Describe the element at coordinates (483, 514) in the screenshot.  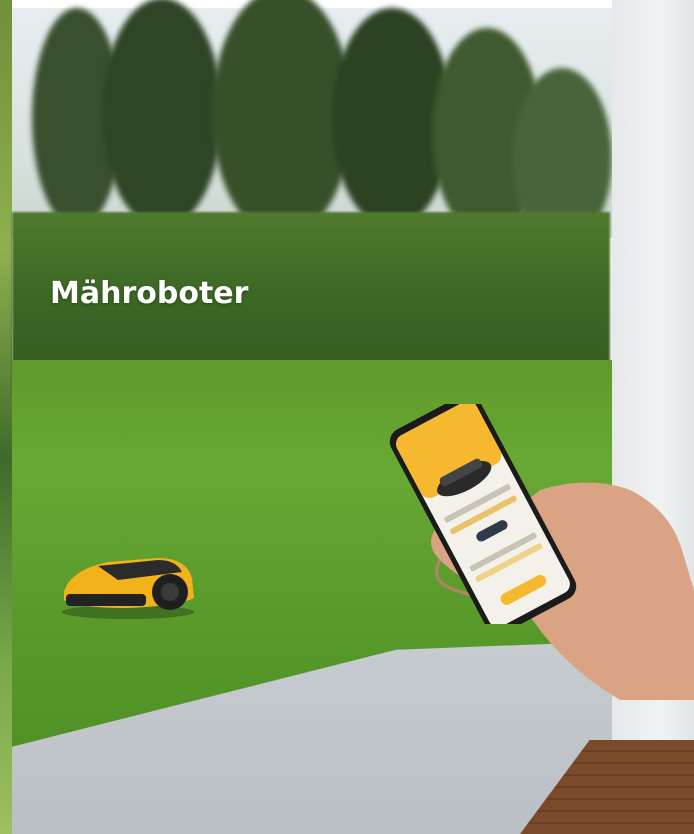
I see `smartphone-icon` at that location.